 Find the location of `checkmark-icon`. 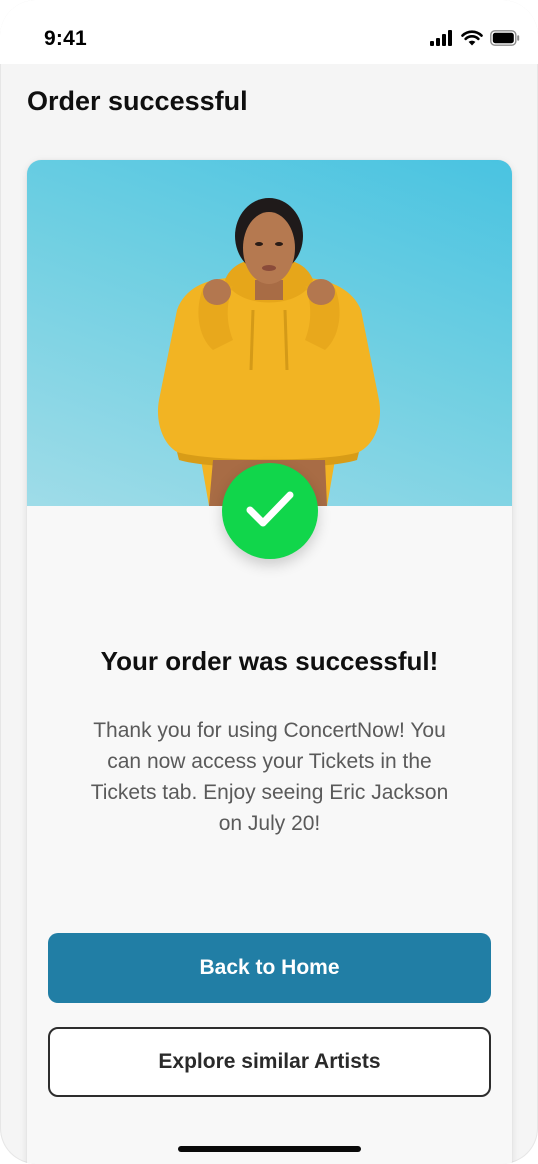

checkmark-icon is located at coordinates (270, 511).